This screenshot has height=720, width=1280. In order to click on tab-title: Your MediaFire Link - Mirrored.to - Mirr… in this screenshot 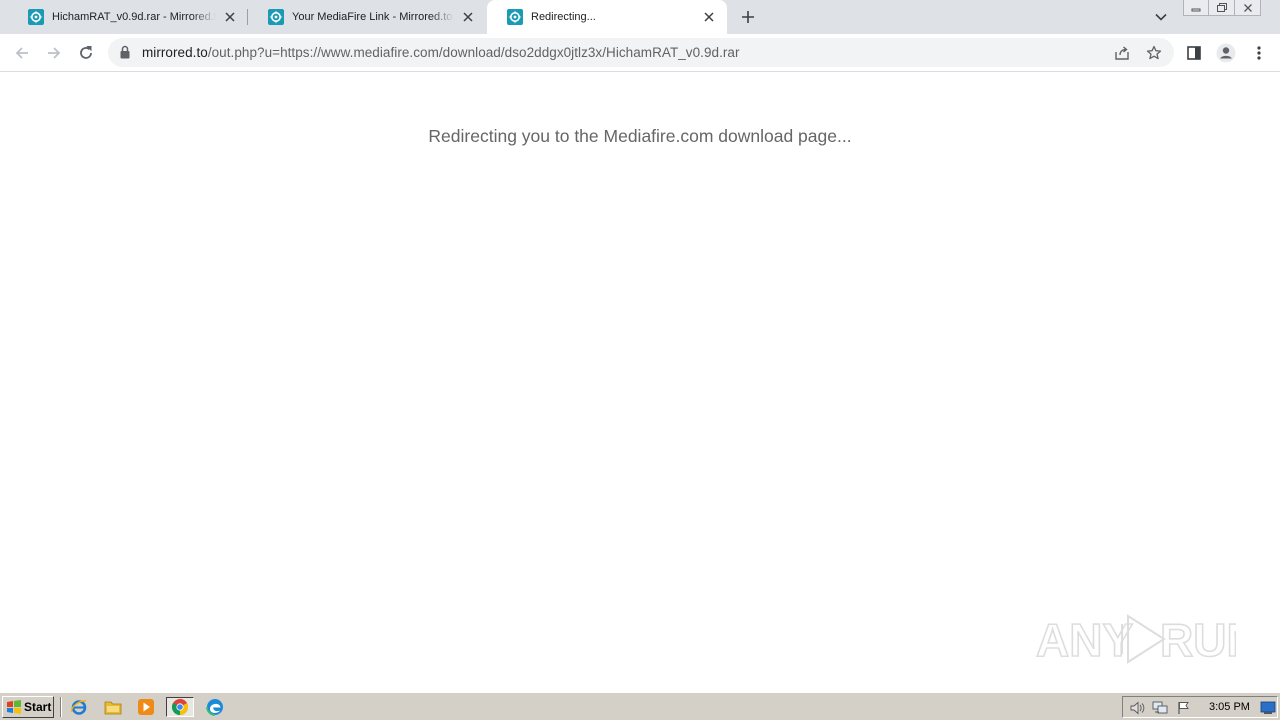, I will do `click(373, 17)`.